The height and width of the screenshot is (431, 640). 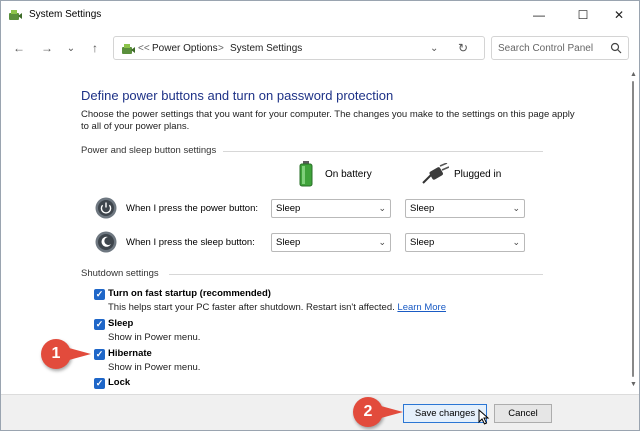 I want to click on learn-more-link: Learn More, so click(x=421, y=307).